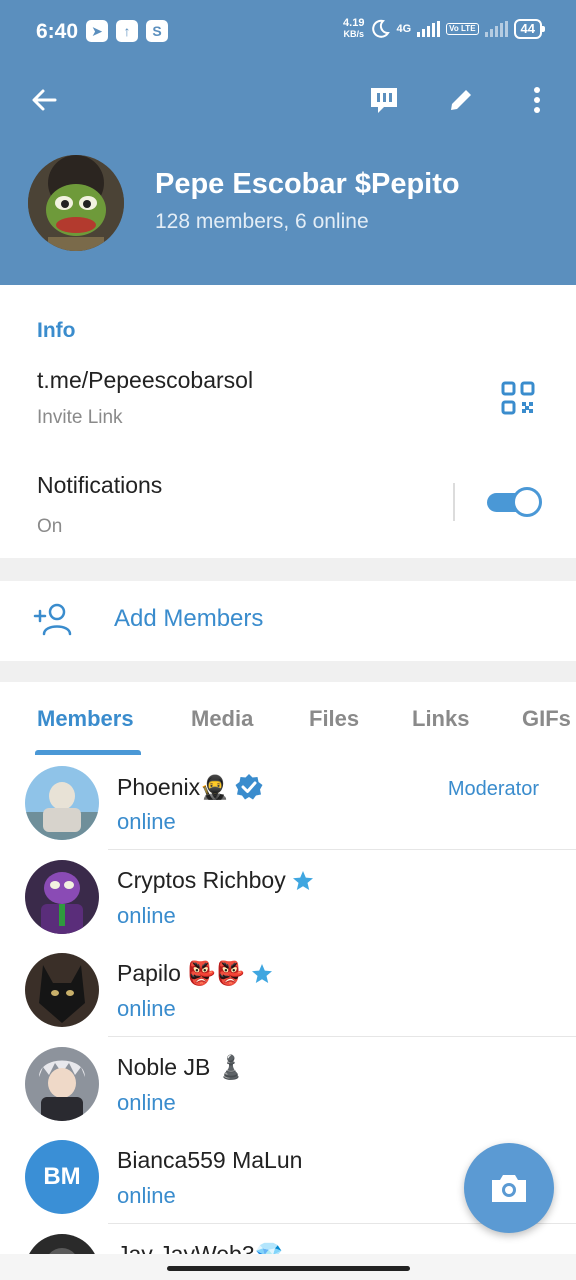 This screenshot has width=576, height=1280. Describe the element at coordinates (288, 897) in the screenshot. I see `member-row: Cryptos Richboy online` at that location.